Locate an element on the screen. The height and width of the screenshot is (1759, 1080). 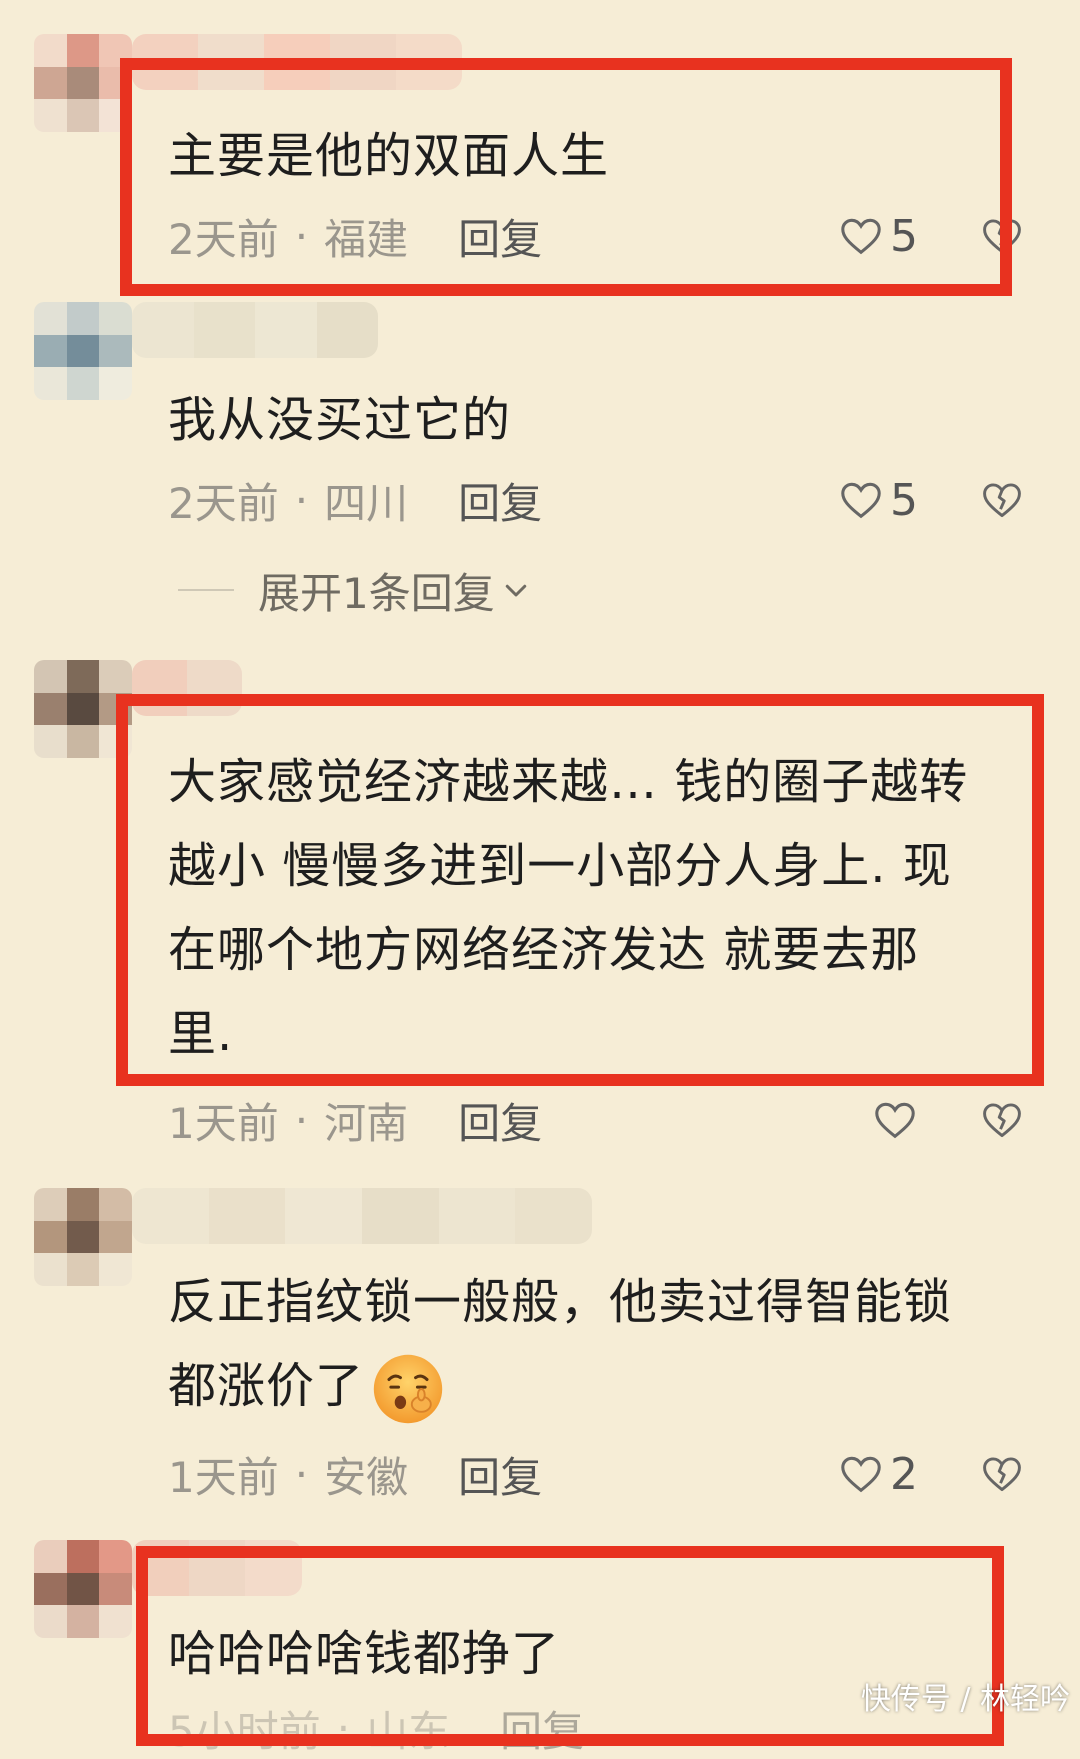
like-button is located at coordinates (898, 1120).